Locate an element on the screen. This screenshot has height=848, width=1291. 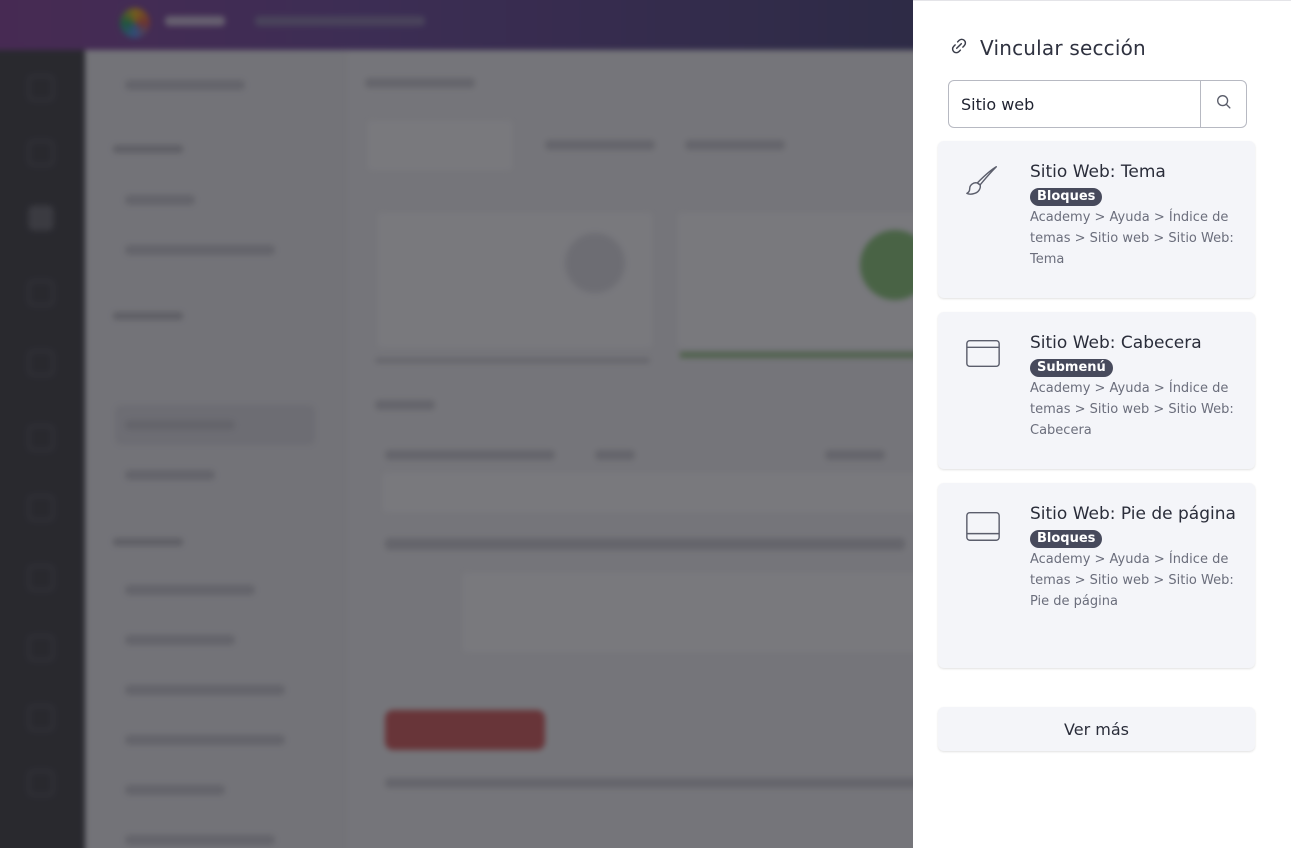
browser-window-icon is located at coordinates (983, 353).